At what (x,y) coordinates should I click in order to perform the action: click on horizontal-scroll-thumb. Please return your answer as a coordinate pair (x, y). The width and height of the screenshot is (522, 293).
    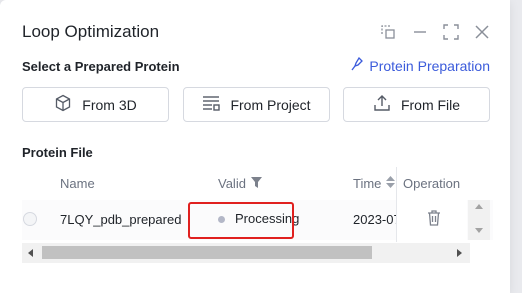
    Looking at the image, I should click on (207, 252).